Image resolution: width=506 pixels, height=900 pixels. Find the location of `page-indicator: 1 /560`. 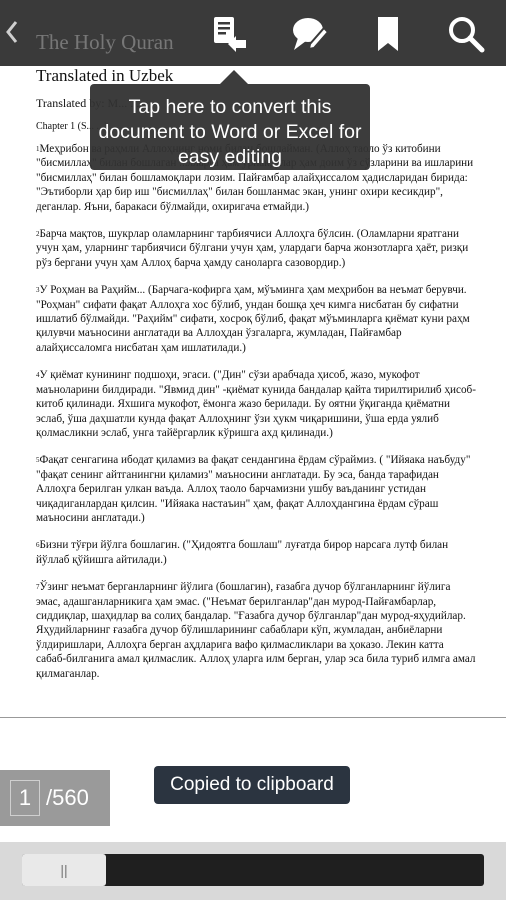

page-indicator: 1 /560 is located at coordinates (55, 798).